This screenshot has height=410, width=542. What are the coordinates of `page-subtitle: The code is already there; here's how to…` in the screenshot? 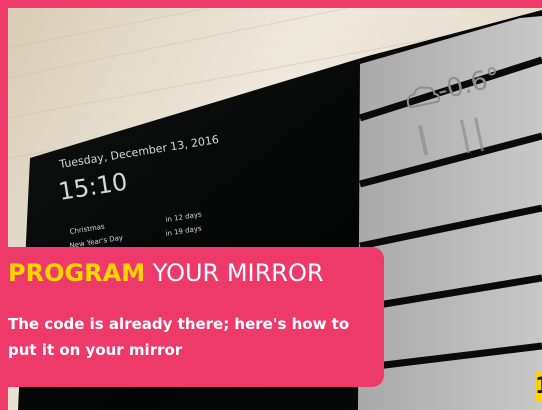 It's located at (179, 337).